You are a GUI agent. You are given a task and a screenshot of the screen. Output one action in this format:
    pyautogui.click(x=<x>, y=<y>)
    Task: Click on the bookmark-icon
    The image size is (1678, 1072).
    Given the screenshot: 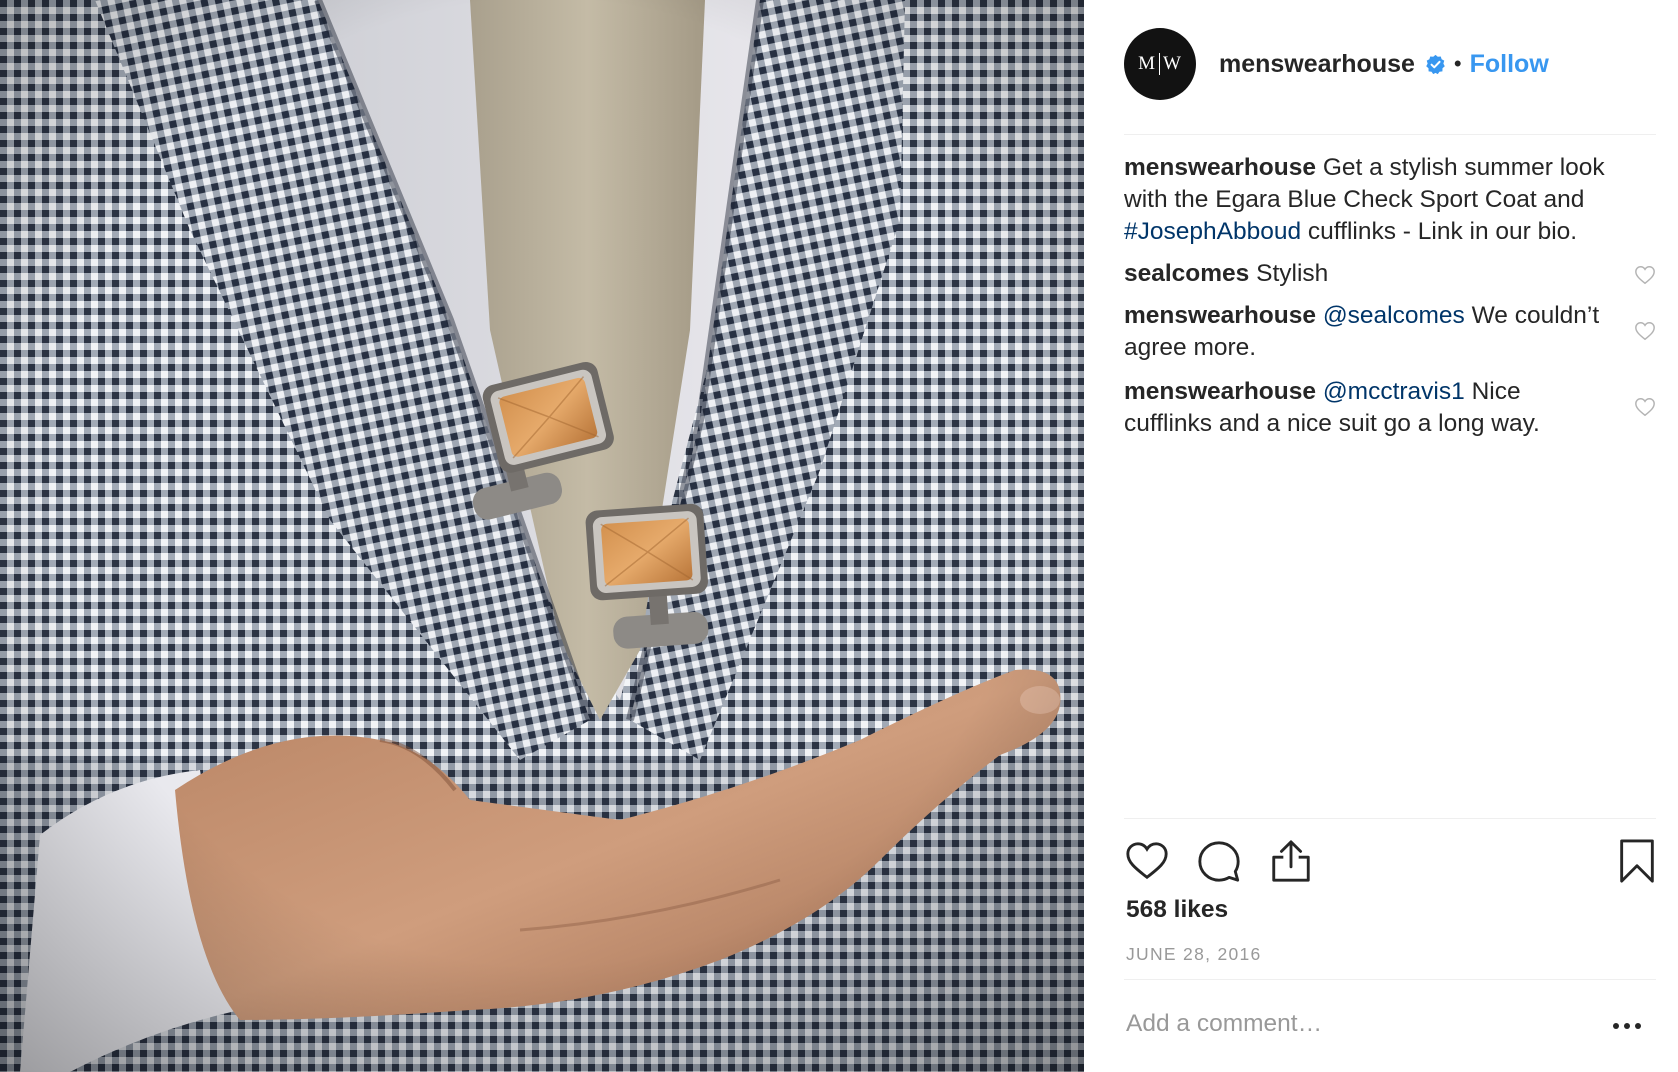 What is the action you would take?
    pyautogui.click(x=1637, y=861)
    